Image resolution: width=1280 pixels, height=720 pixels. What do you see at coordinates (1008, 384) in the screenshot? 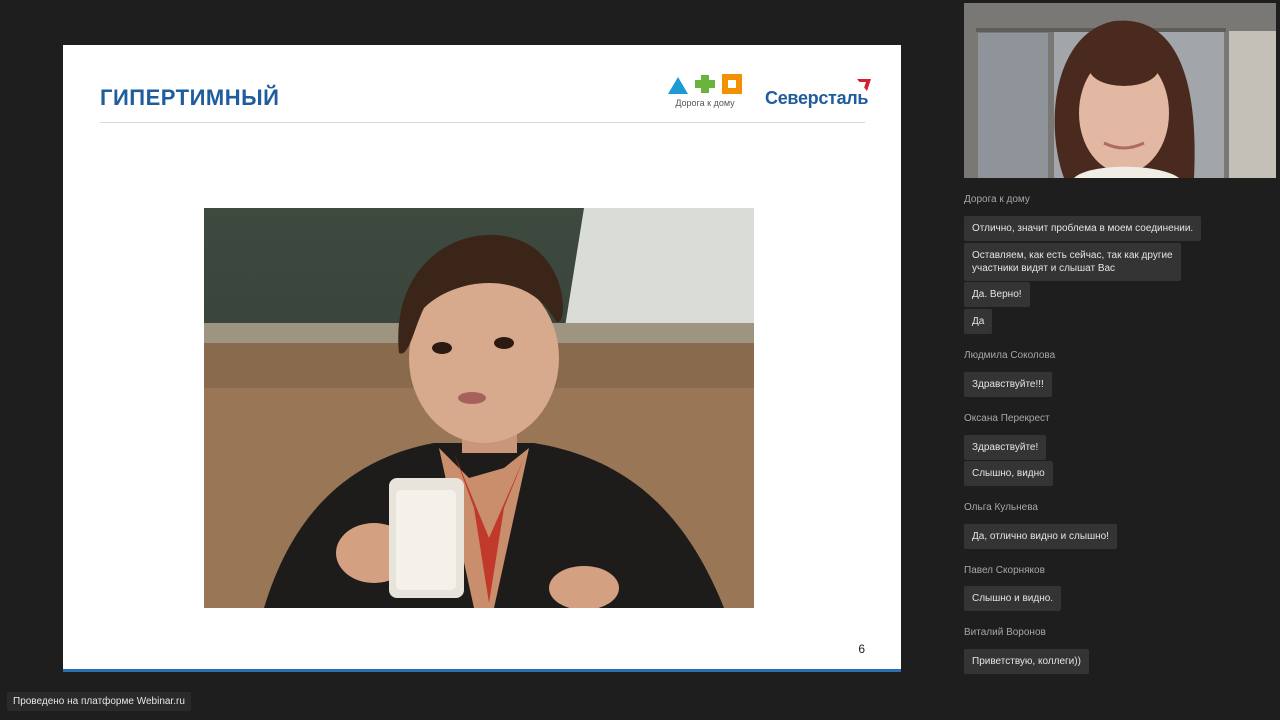
I see `chat-message: Здравствуйте!!!` at bounding box center [1008, 384].